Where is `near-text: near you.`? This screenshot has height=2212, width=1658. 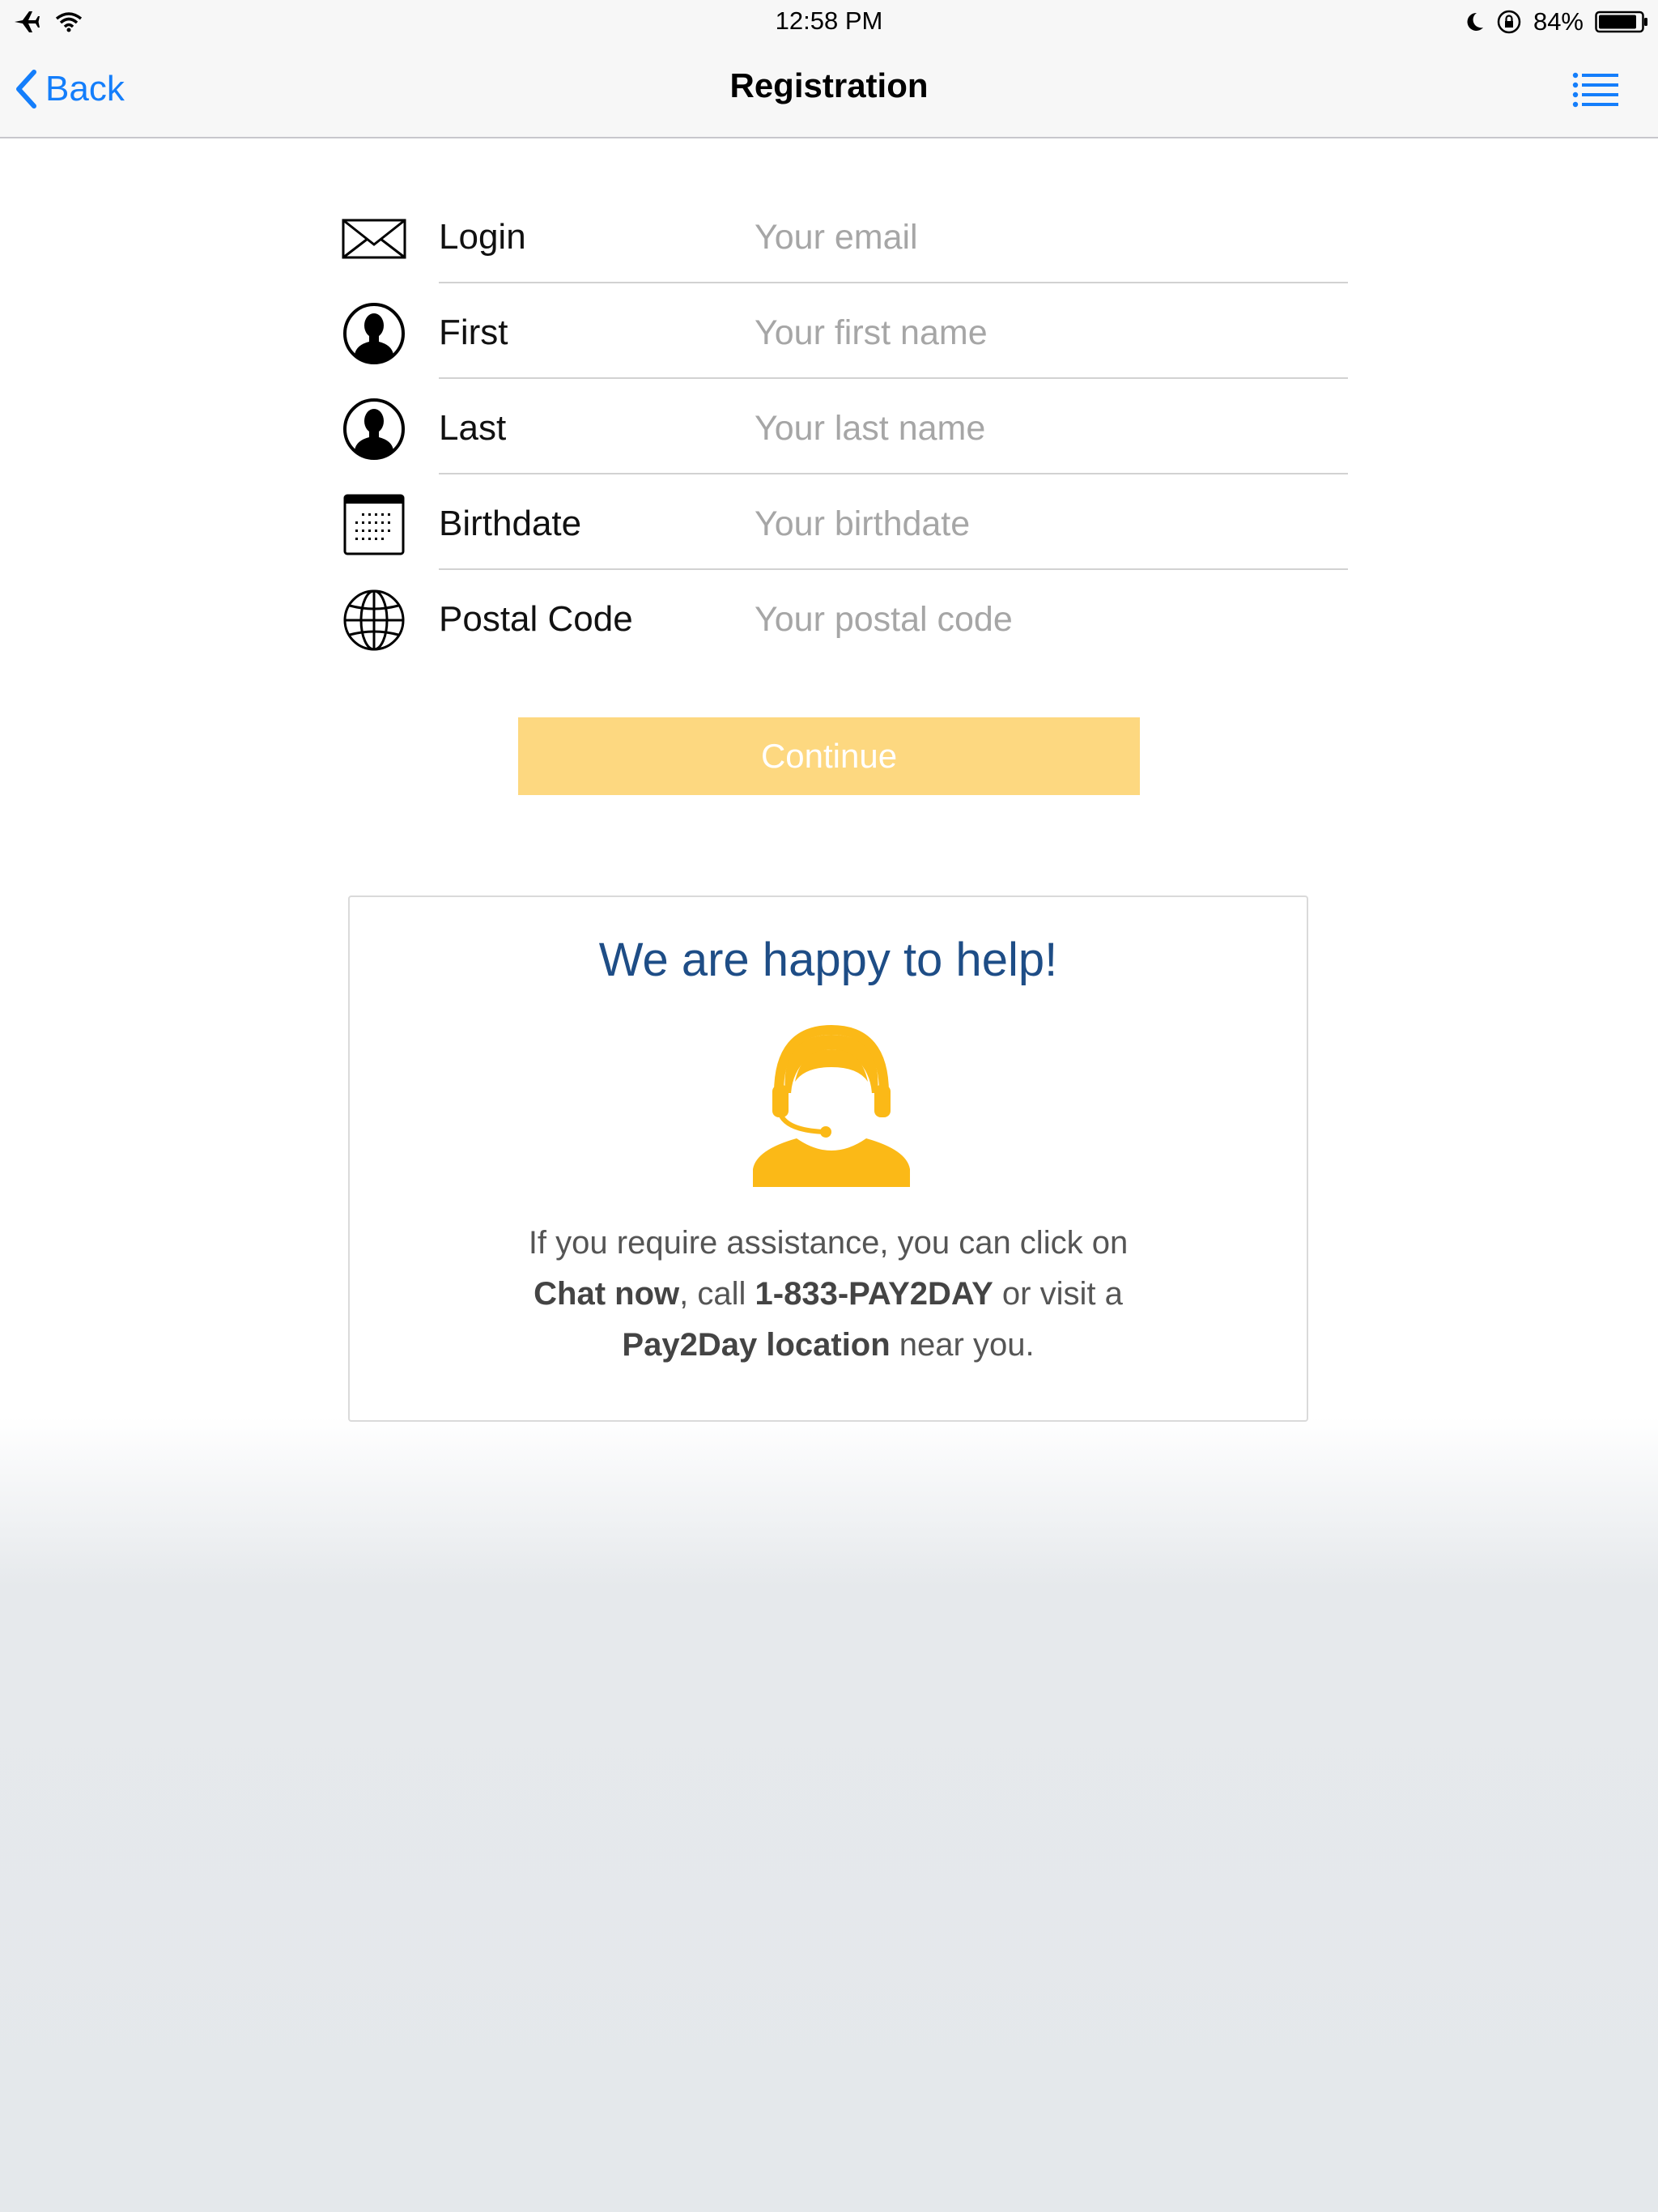
near-text: near you. is located at coordinates (962, 1345).